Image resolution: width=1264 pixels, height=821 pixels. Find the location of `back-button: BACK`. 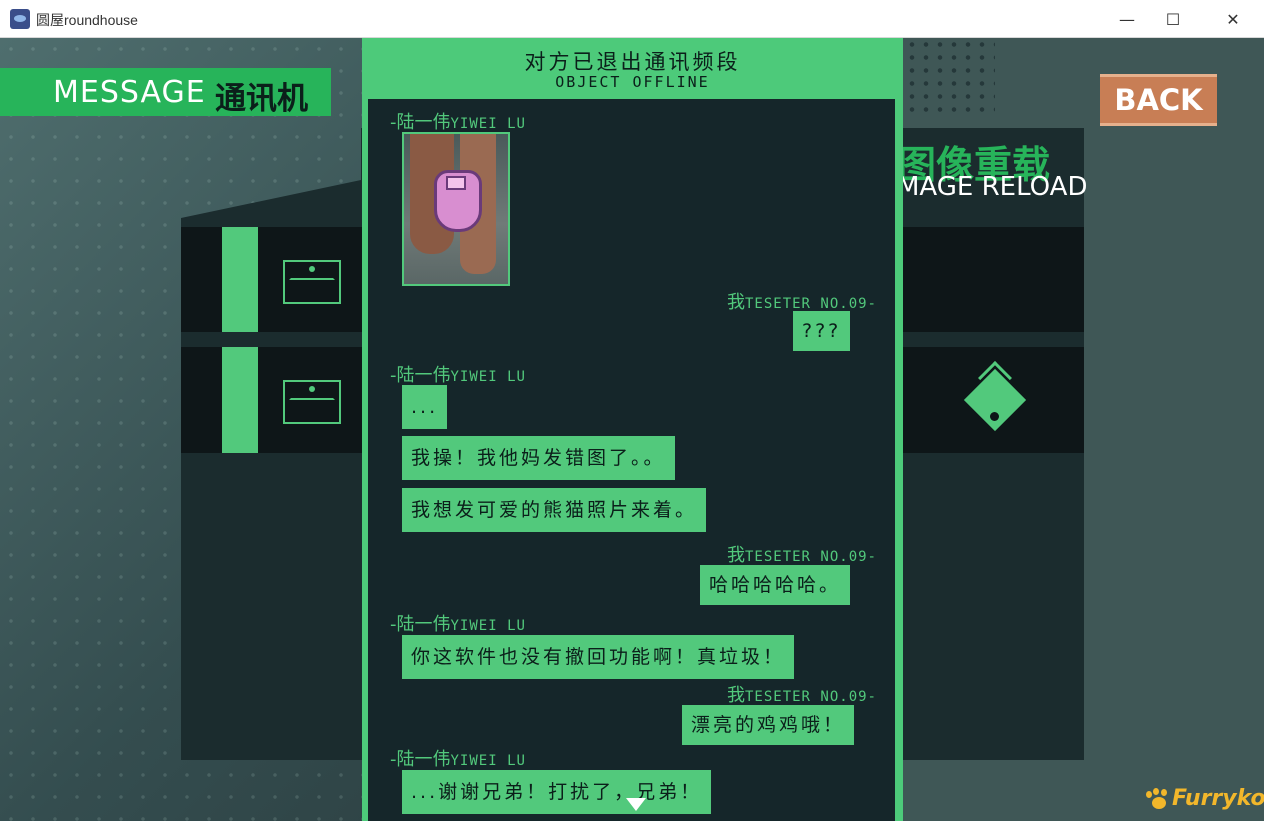

back-button: BACK is located at coordinates (1158, 100).